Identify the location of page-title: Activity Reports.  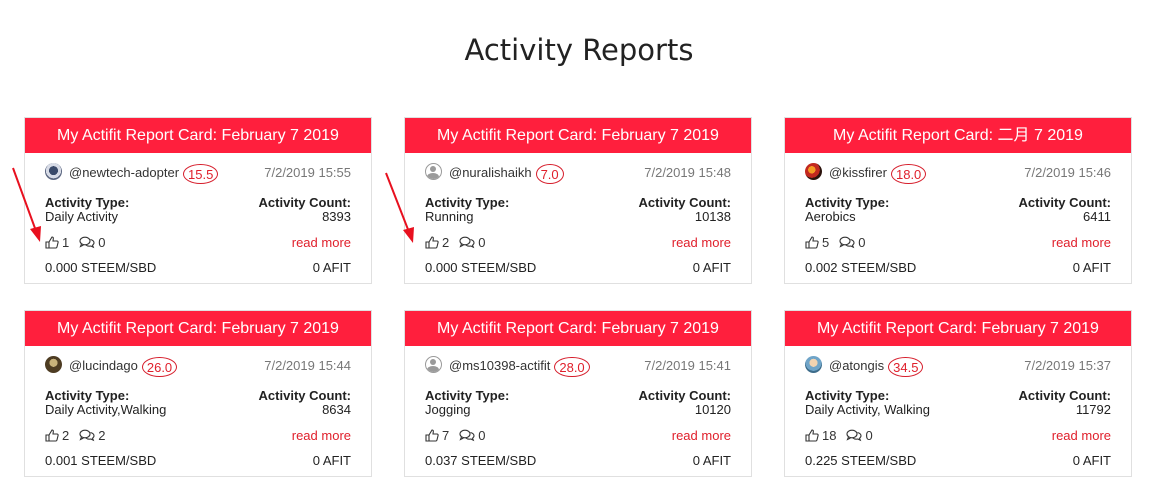
(579, 50).